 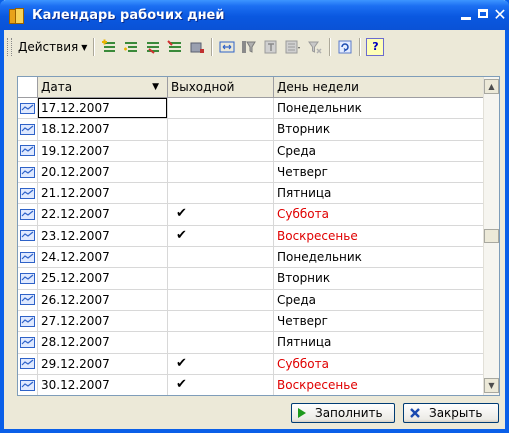 What do you see at coordinates (500, 15) in the screenshot?
I see `close-window-button: ✕` at bounding box center [500, 15].